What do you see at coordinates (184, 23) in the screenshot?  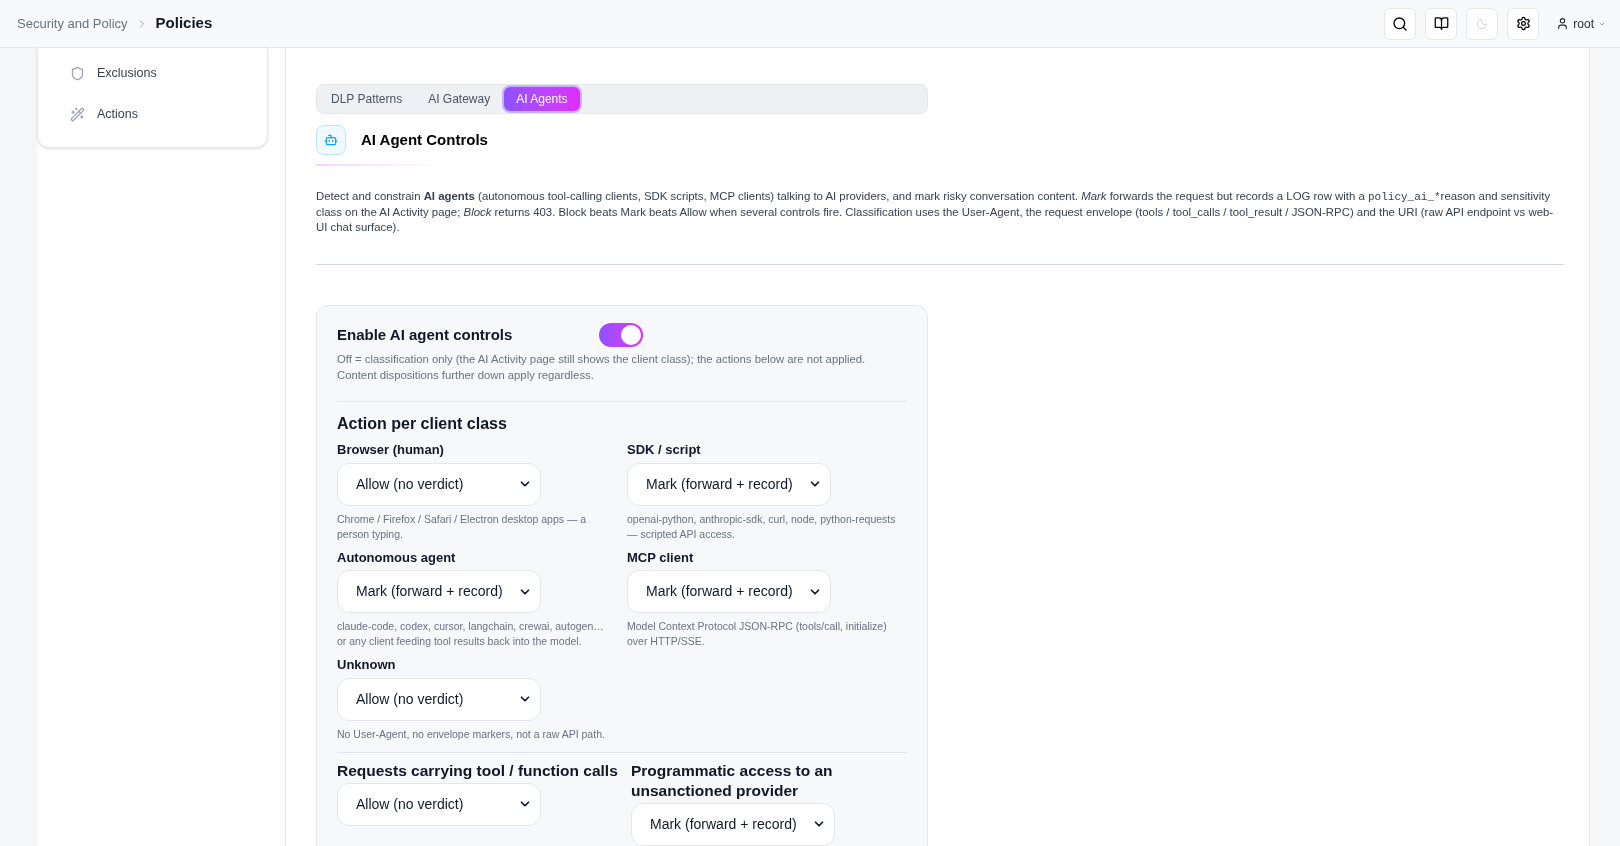 I see `page-title: Policies` at bounding box center [184, 23].